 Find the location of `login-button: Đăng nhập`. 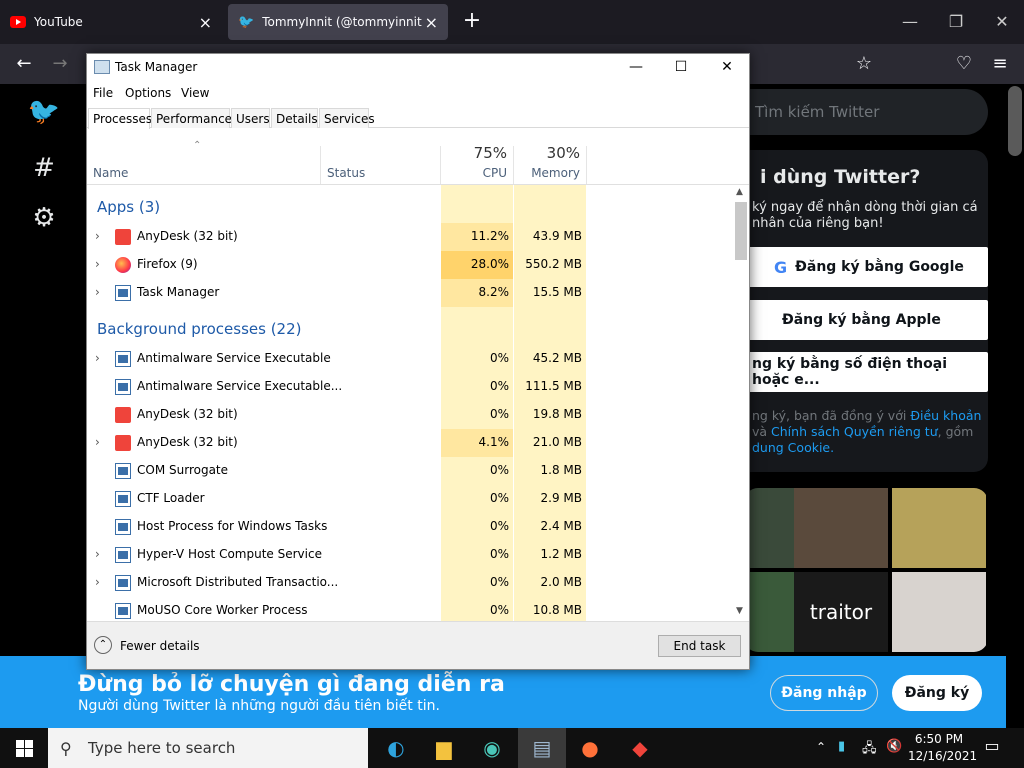

login-button: Đăng nhập is located at coordinates (824, 693).